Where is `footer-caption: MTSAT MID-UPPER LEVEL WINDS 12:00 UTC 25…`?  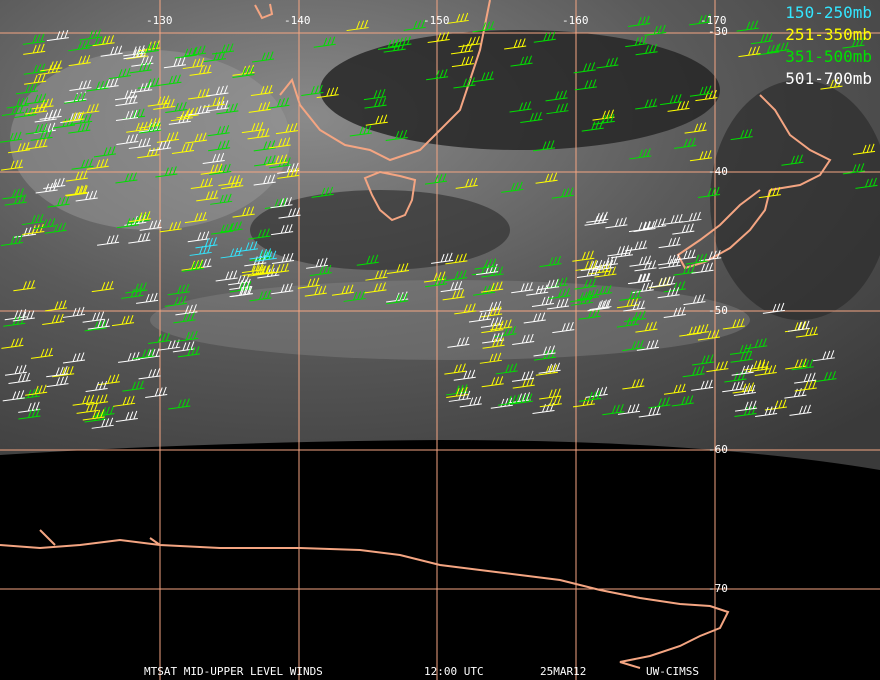
footer-caption: MTSAT MID-UPPER LEVEL WINDS 12:00 UTC 25… is located at coordinates (440, 639).